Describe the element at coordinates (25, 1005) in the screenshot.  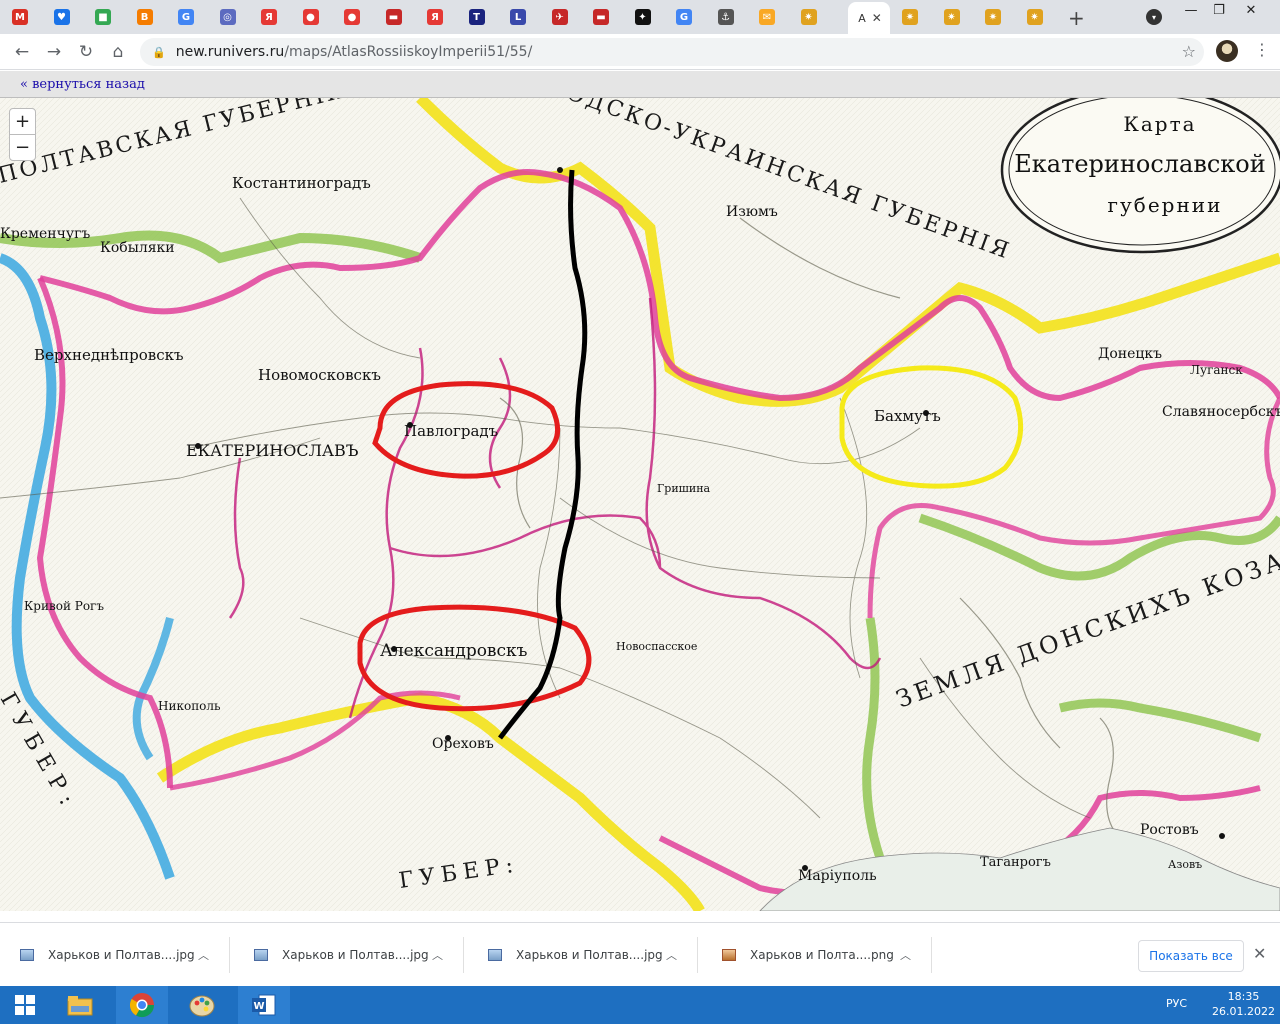
I see `start-button` at that location.